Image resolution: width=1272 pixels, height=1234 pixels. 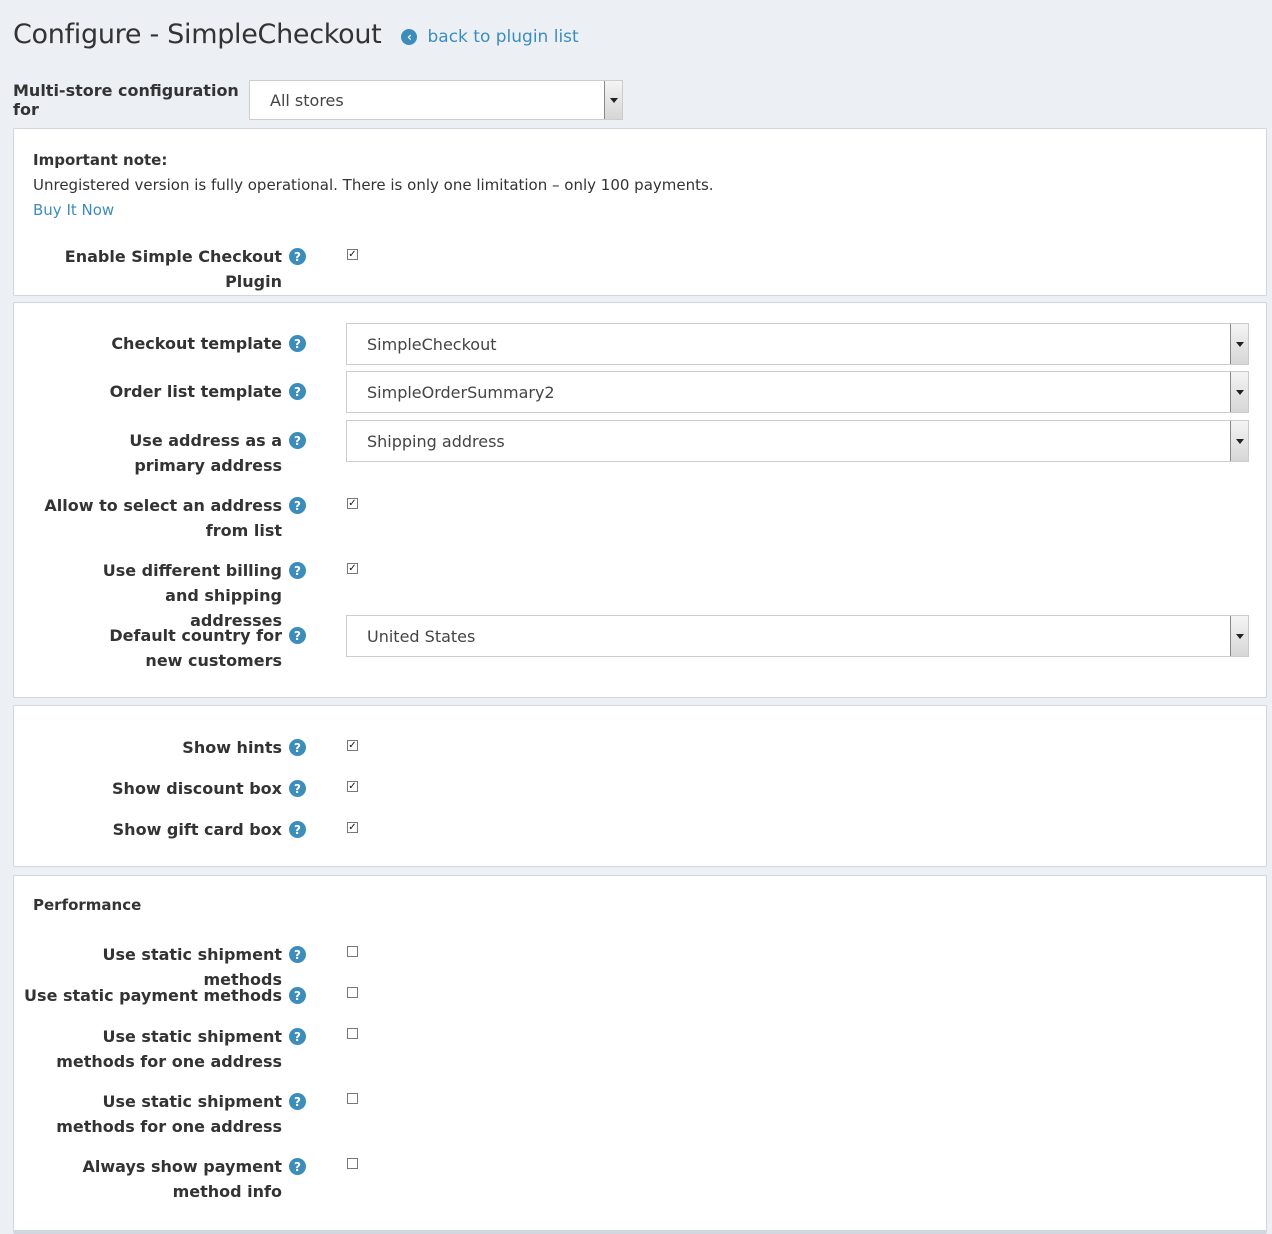 I want to click on always-payment-info-checkbox, so click(x=352, y=1163).